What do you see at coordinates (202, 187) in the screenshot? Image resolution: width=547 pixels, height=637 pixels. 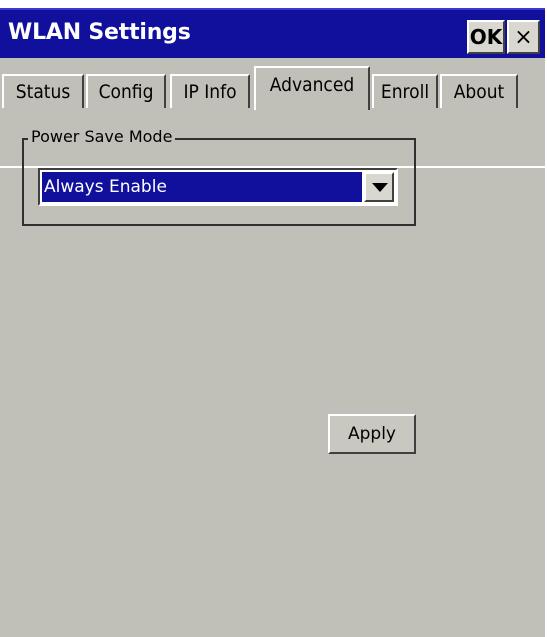 I see `power-save-mode-value: Always Enable` at bounding box center [202, 187].